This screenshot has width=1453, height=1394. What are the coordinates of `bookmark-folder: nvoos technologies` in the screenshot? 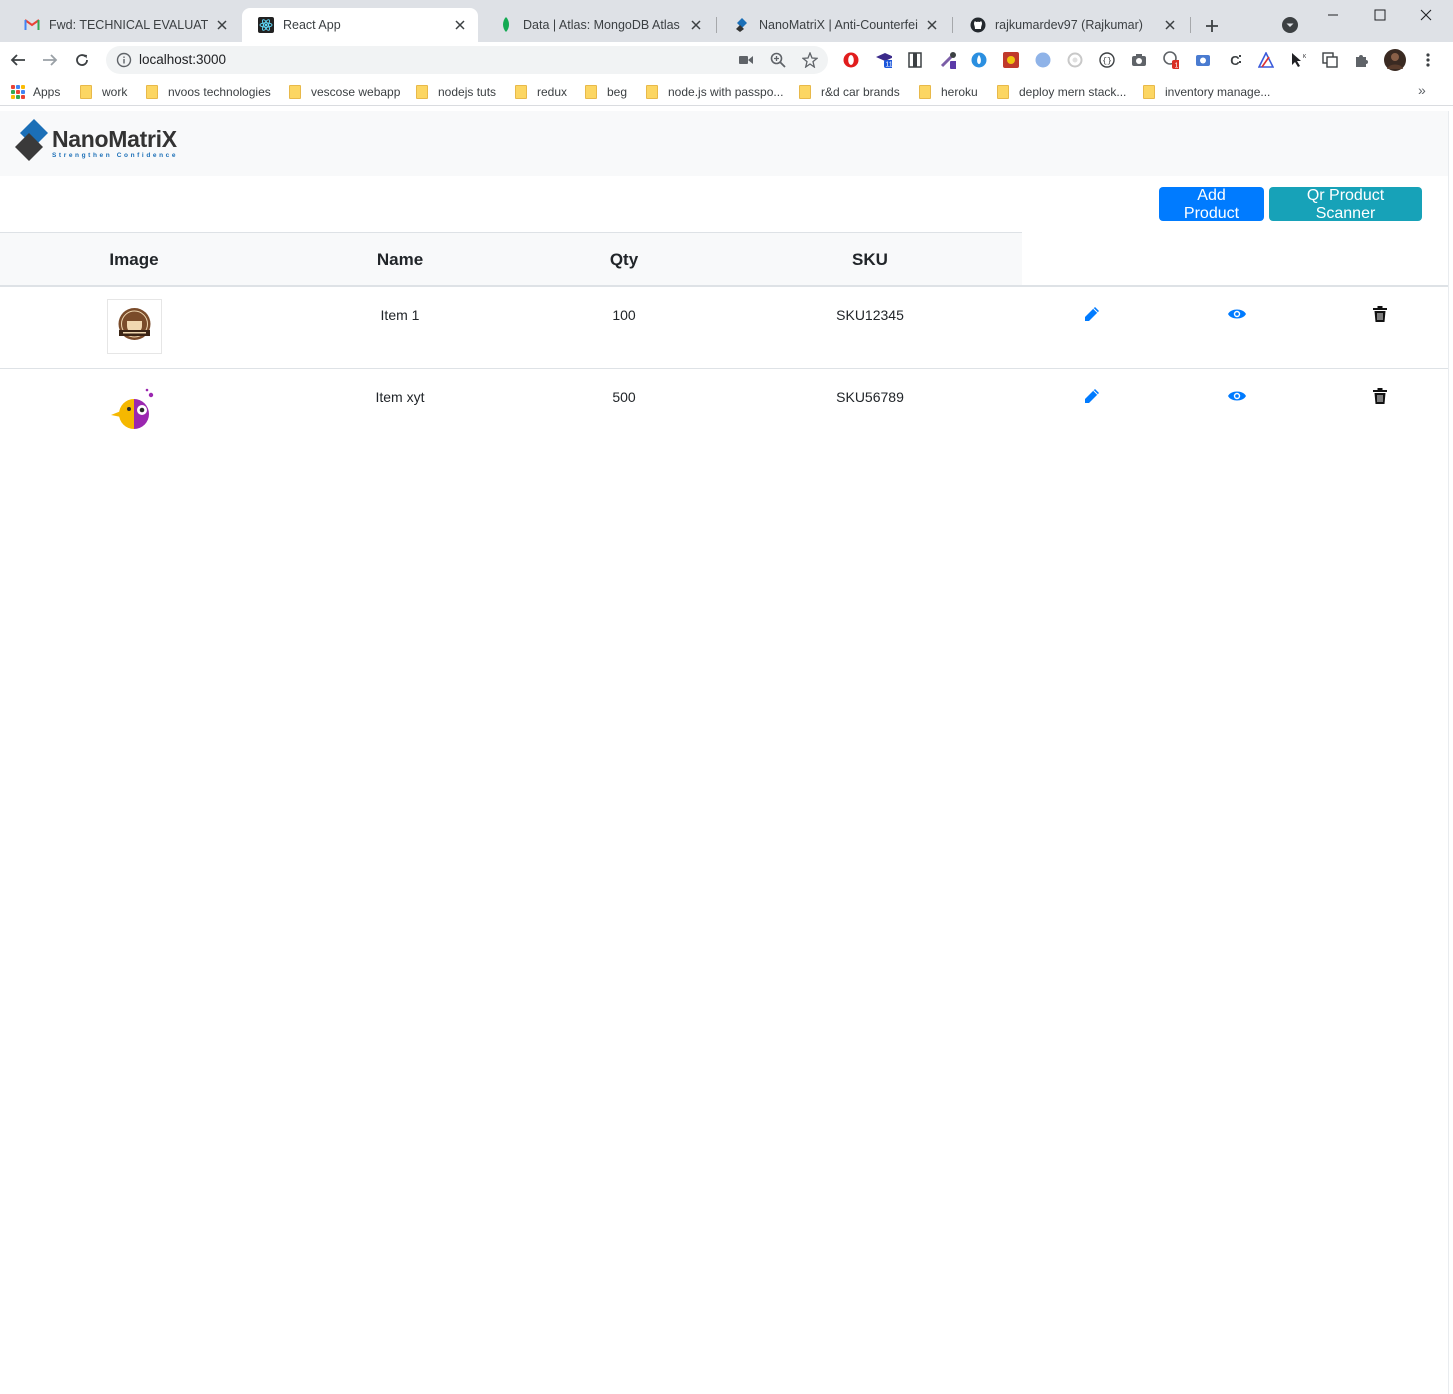 It's located at (208, 92).